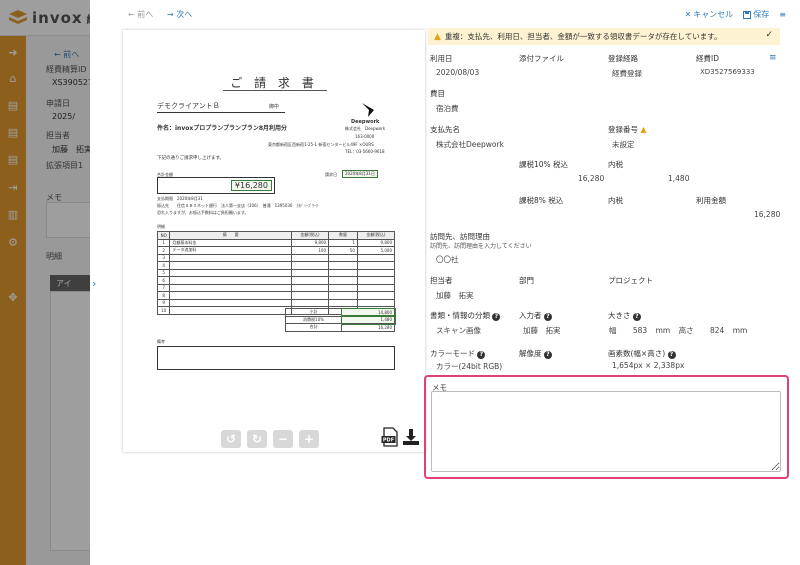  Describe the element at coordinates (782, 14) in the screenshot. I see `menu-button: ≡` at that location.